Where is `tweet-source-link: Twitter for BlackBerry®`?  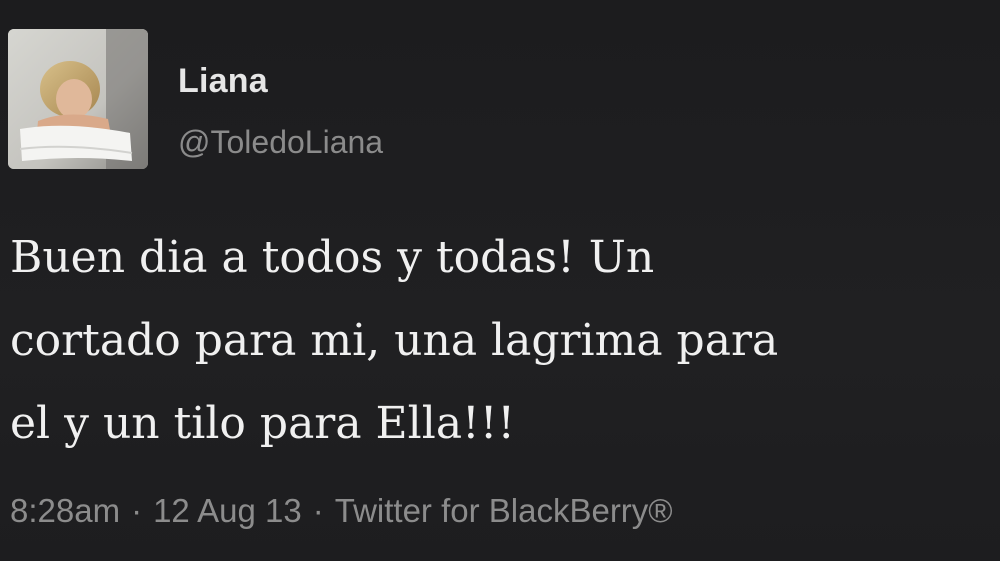
tweet-source-link: Twitter for BlackBerry® is located at coordinates (504, 510).